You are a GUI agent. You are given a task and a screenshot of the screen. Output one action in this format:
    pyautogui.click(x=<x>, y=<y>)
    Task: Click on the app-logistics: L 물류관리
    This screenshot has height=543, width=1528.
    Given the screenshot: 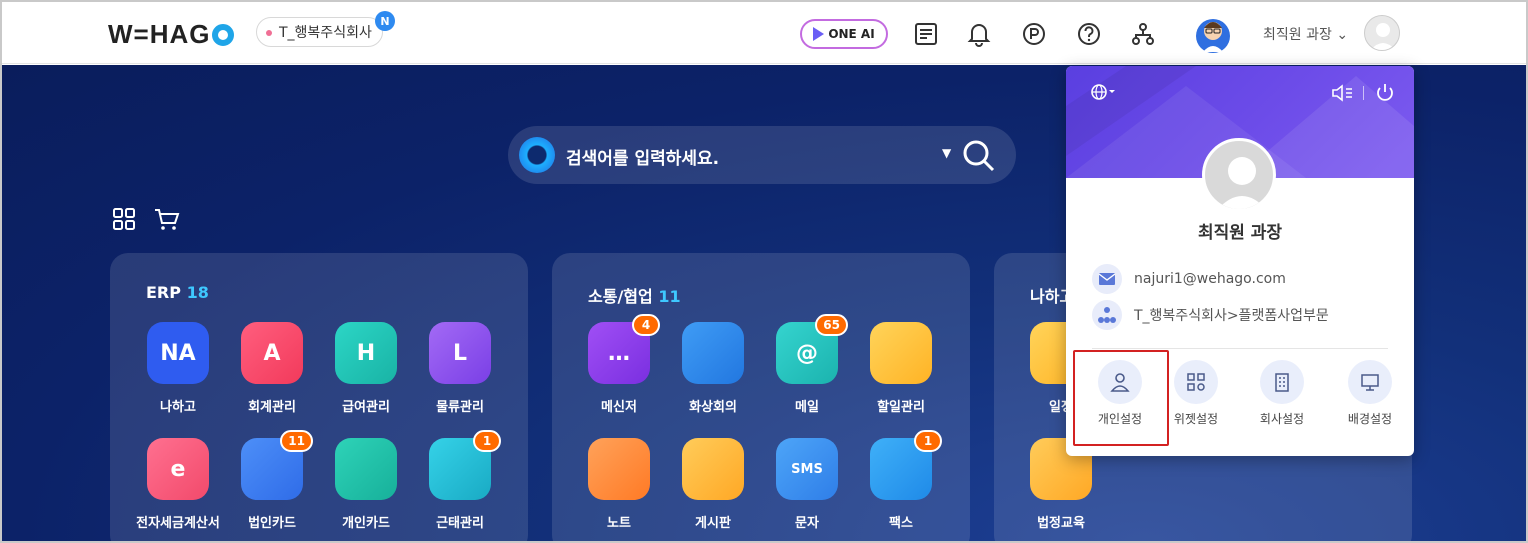 What is the action you would take?
    pyautogui.click(x=460, y=368)
    